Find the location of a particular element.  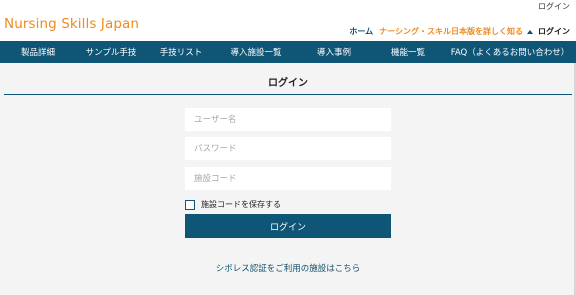

facility-code-field is located at coordinates (288, 178).